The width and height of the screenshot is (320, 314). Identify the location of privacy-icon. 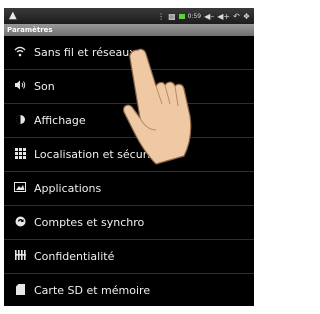
(20, 256).